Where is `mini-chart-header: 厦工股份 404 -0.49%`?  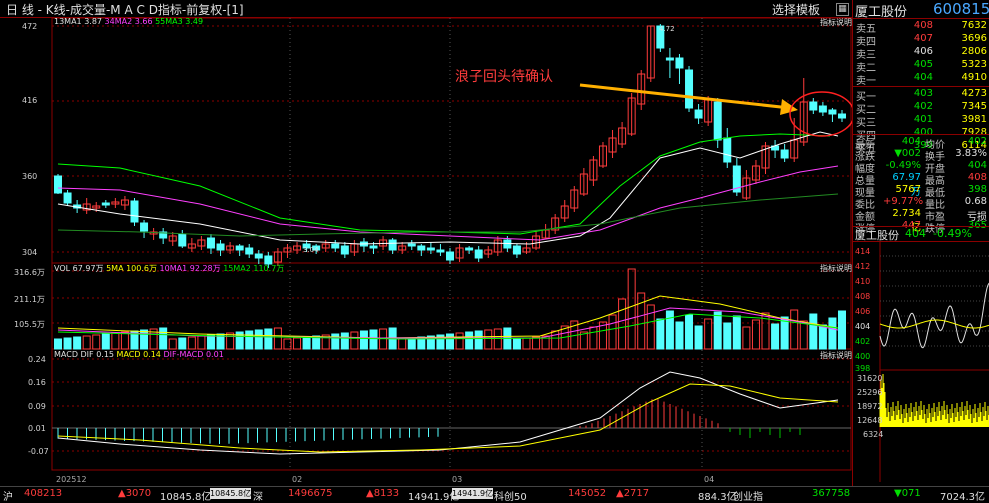
mini-chart-header: 厦工股份 404 -0.49% is located at coordinates (921, 234).